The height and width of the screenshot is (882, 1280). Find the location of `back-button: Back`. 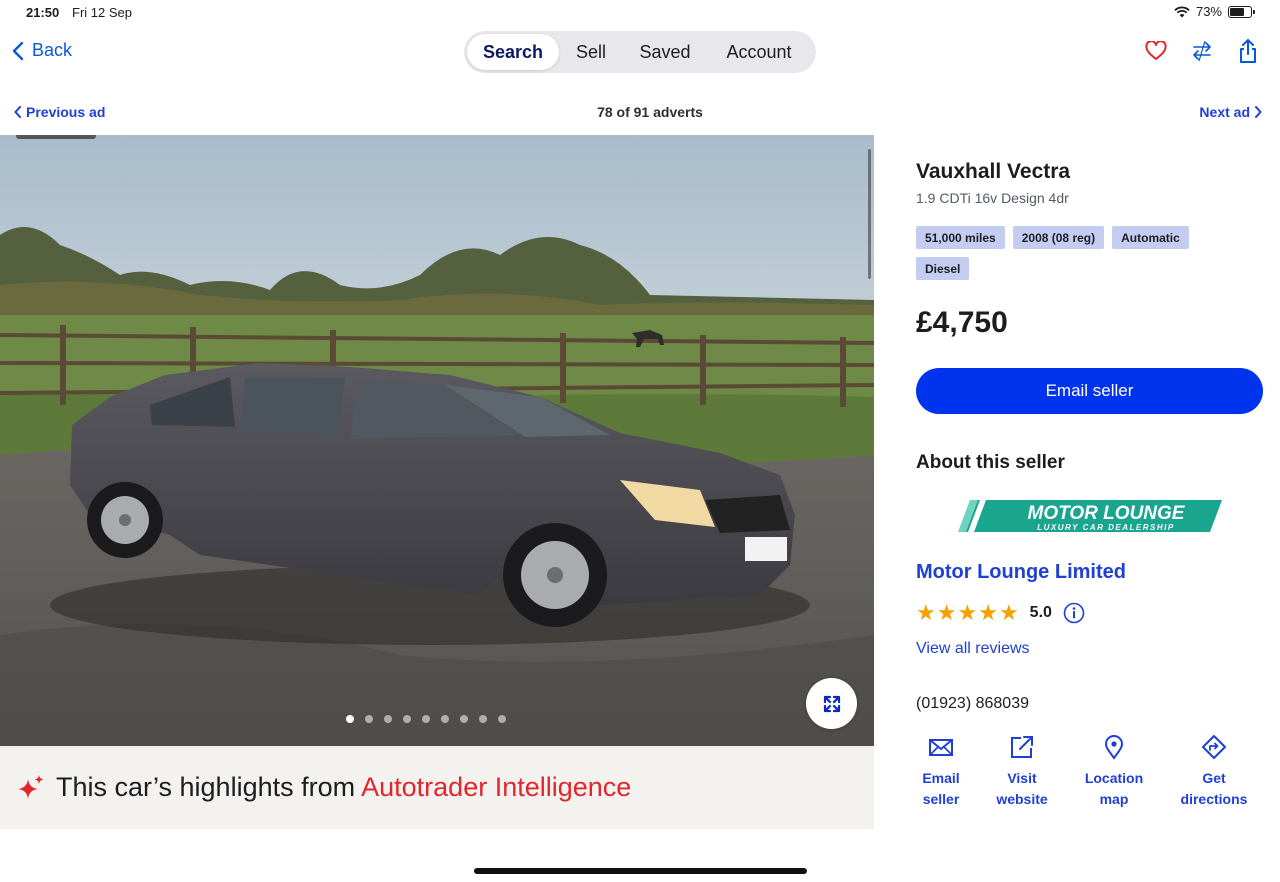

back-button: Back is located at coordinates (42, 50).